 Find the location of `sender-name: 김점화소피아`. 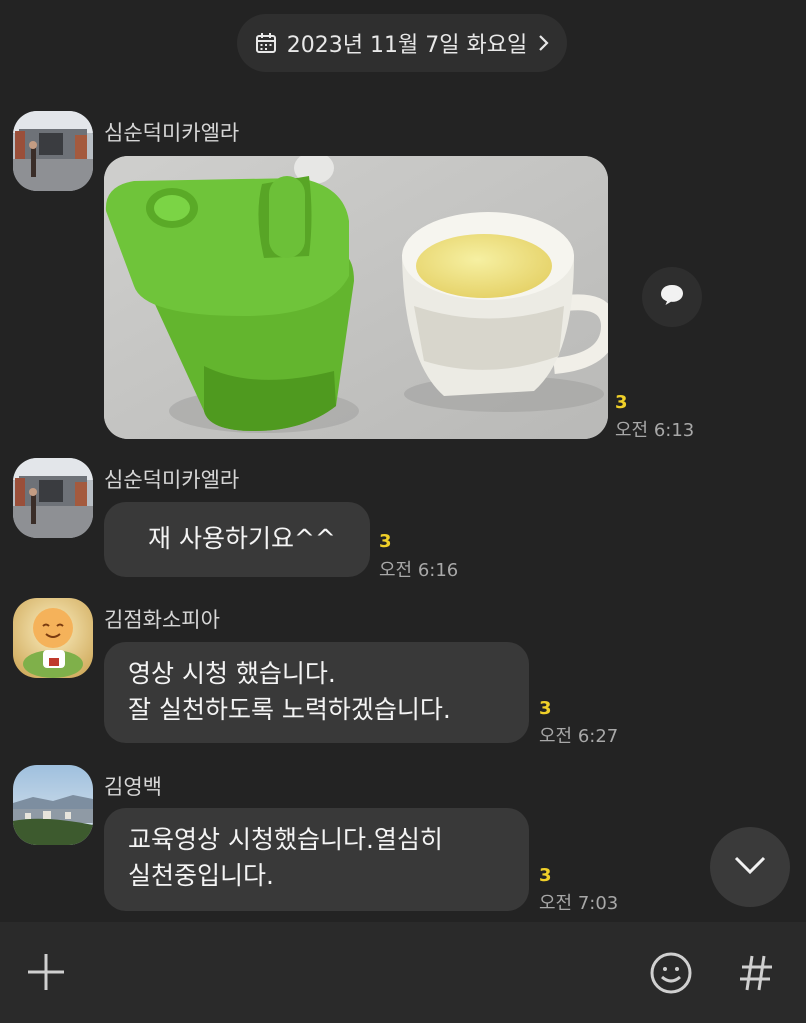

sender-name: 김점화소피아 is located at coordinates (162, 620).